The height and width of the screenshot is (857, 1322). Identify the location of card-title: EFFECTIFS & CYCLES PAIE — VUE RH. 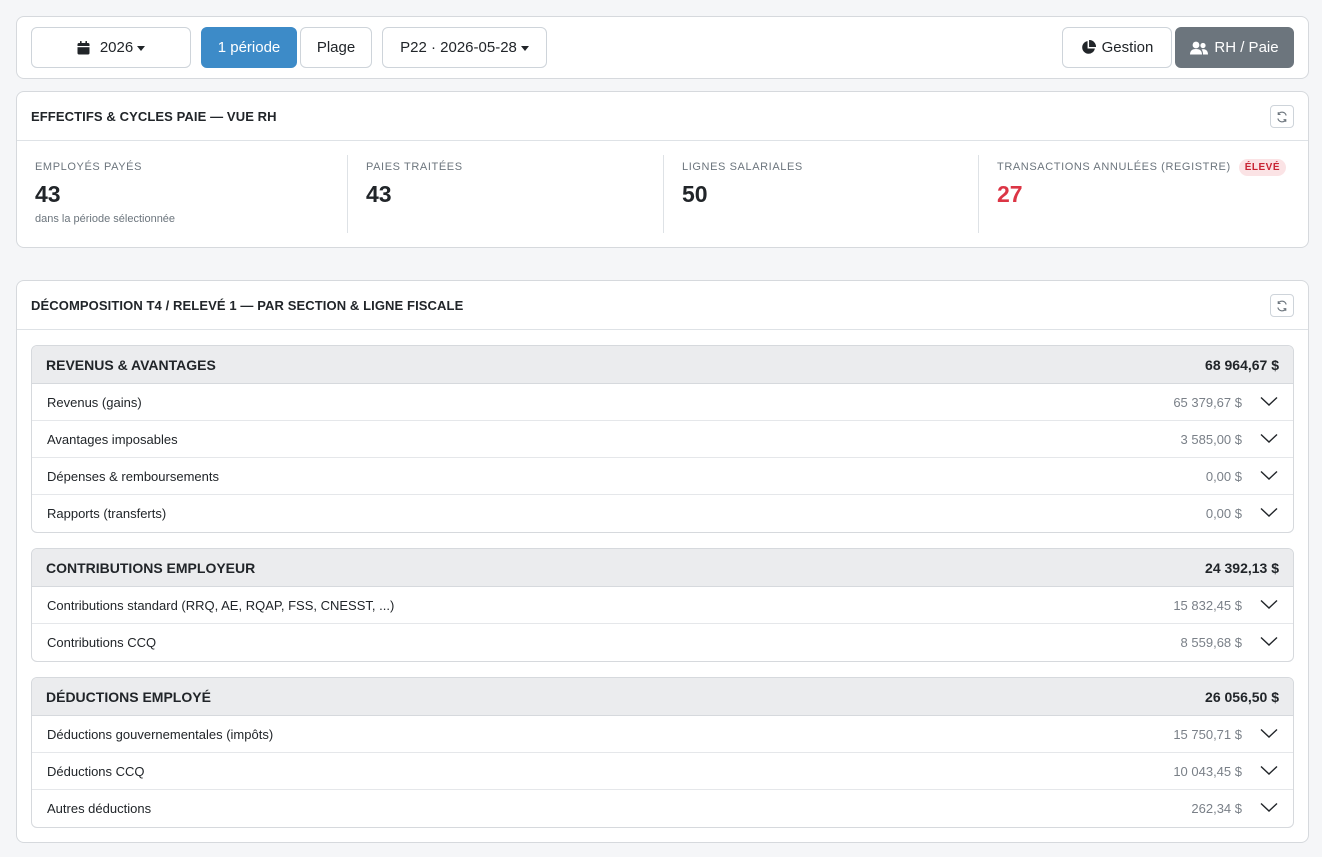
(154, 116).